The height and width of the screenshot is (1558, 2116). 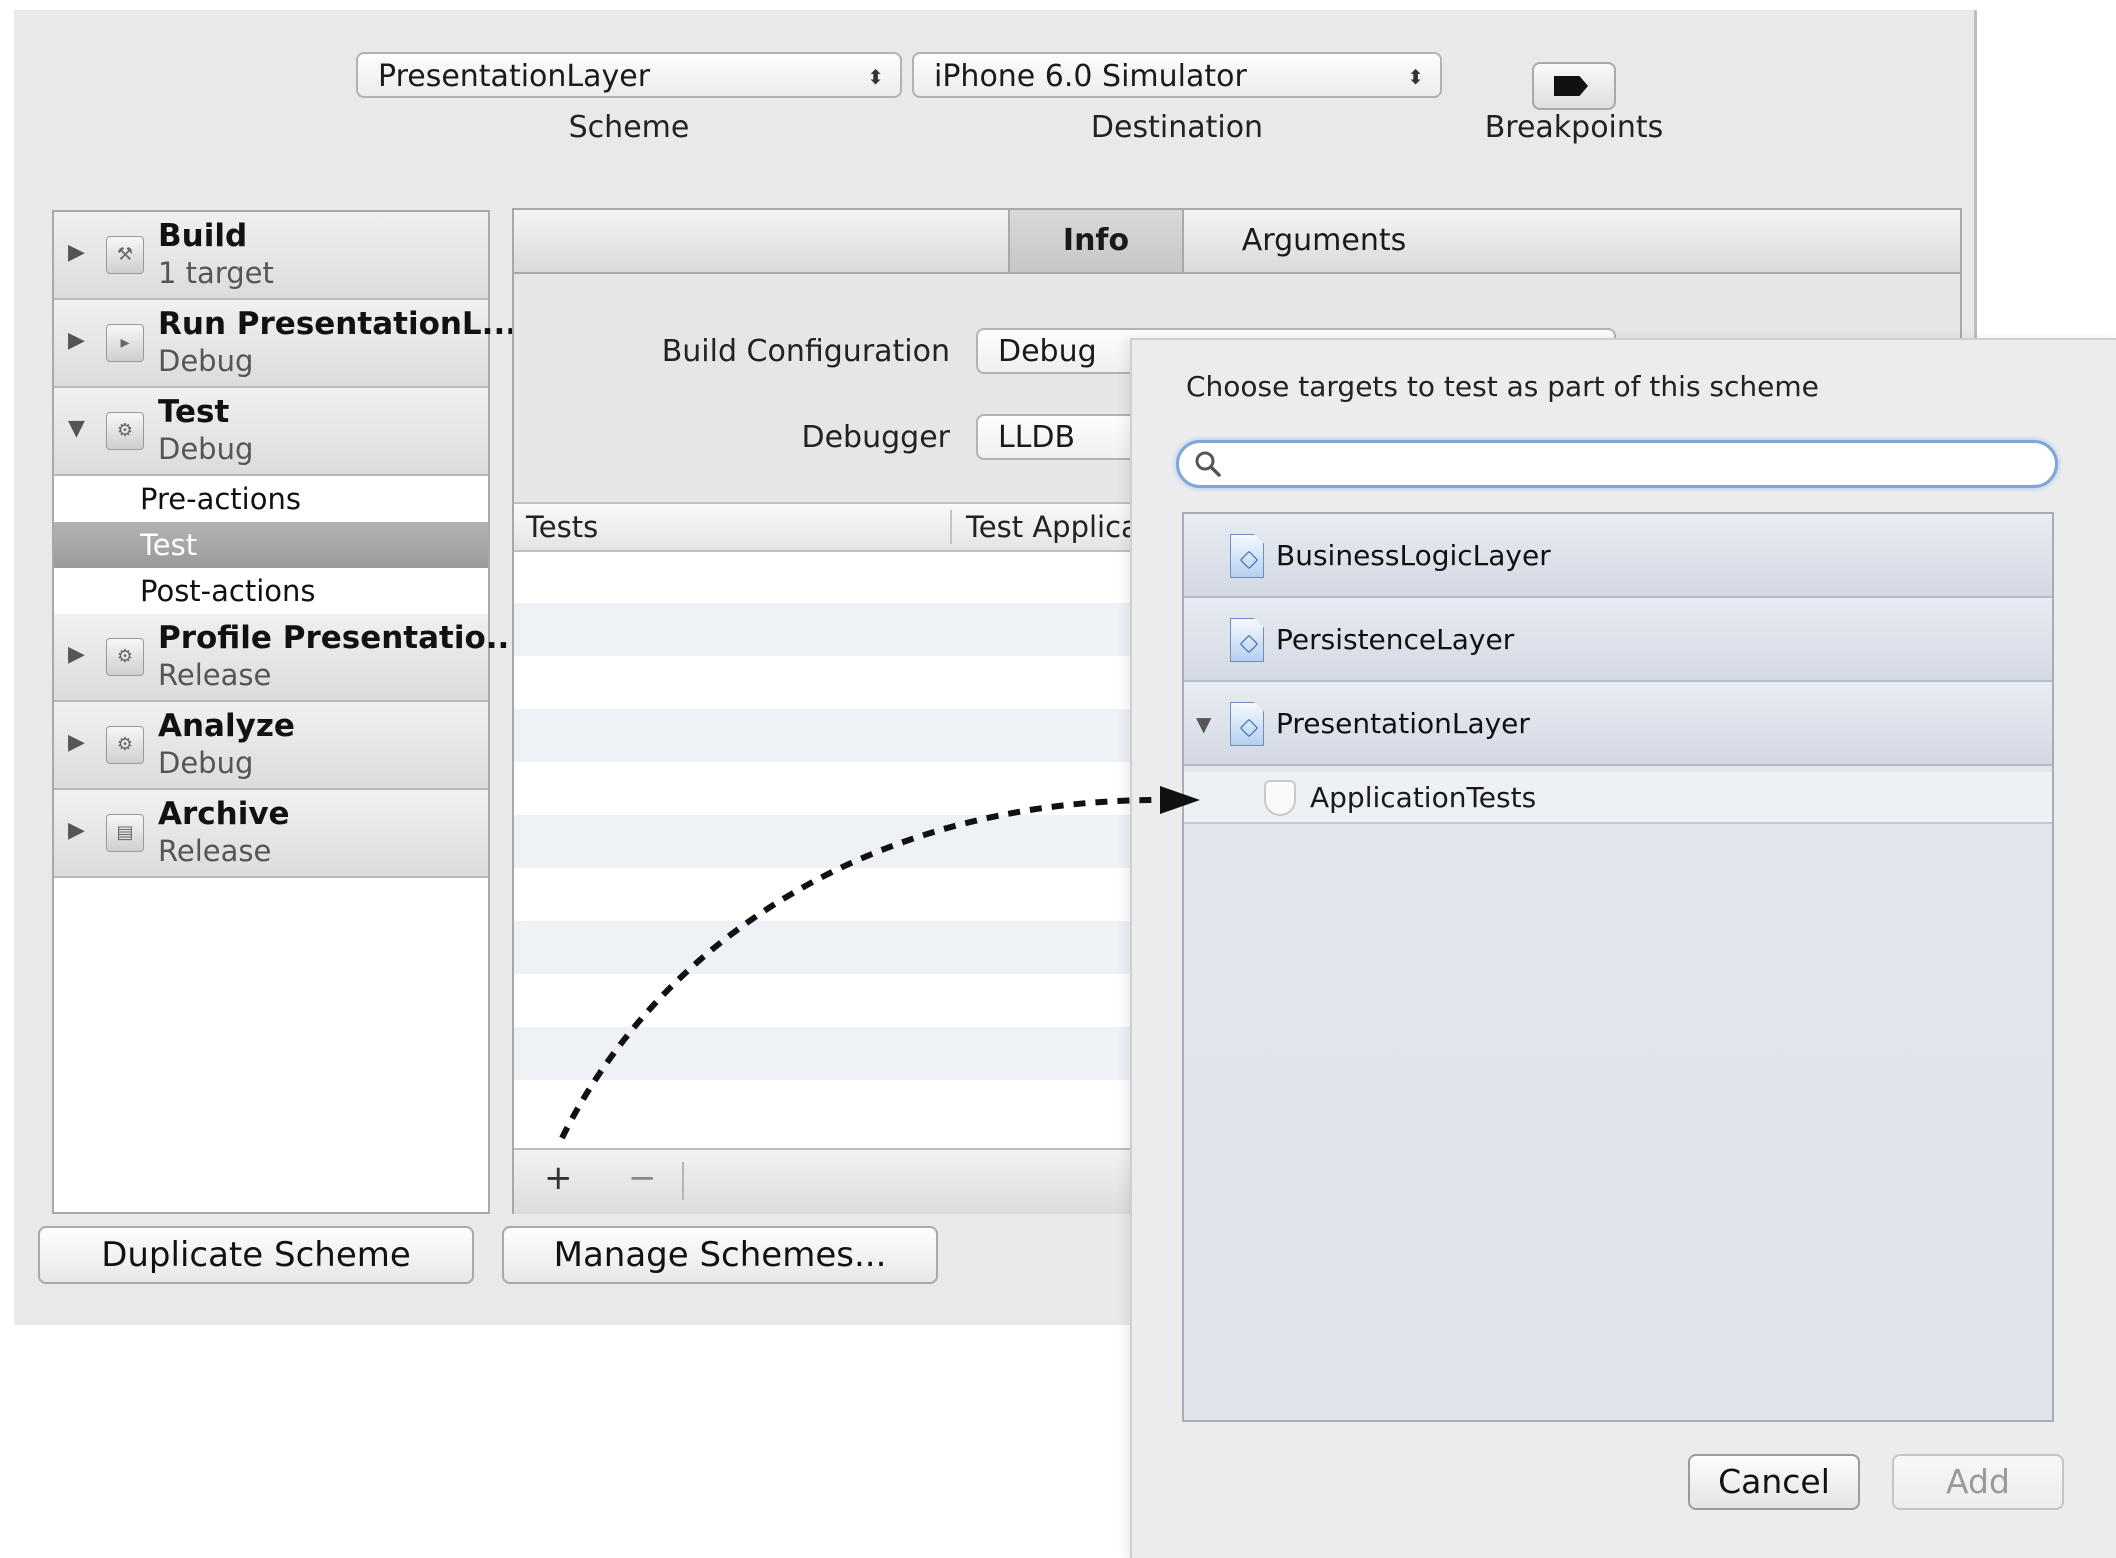 What do you see at coordinates (1571, 86) in the screenshot?
I see `breakpoint-icon` at bounding box center [1571, 86].